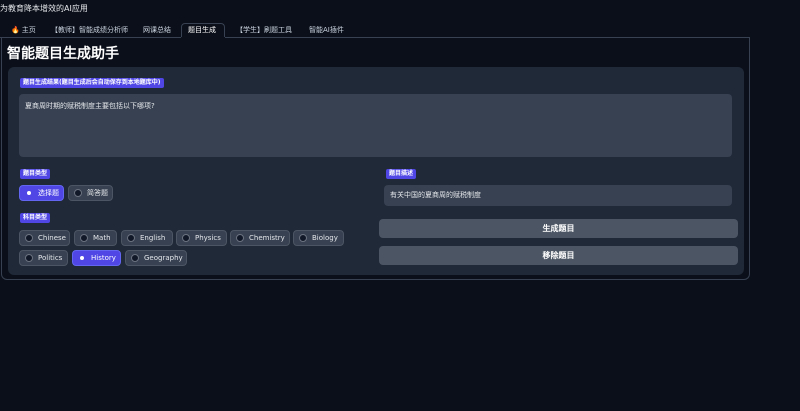 The image size is (800, 411). I want to click on radio-subject-geography: Geography, so click(156, 258).